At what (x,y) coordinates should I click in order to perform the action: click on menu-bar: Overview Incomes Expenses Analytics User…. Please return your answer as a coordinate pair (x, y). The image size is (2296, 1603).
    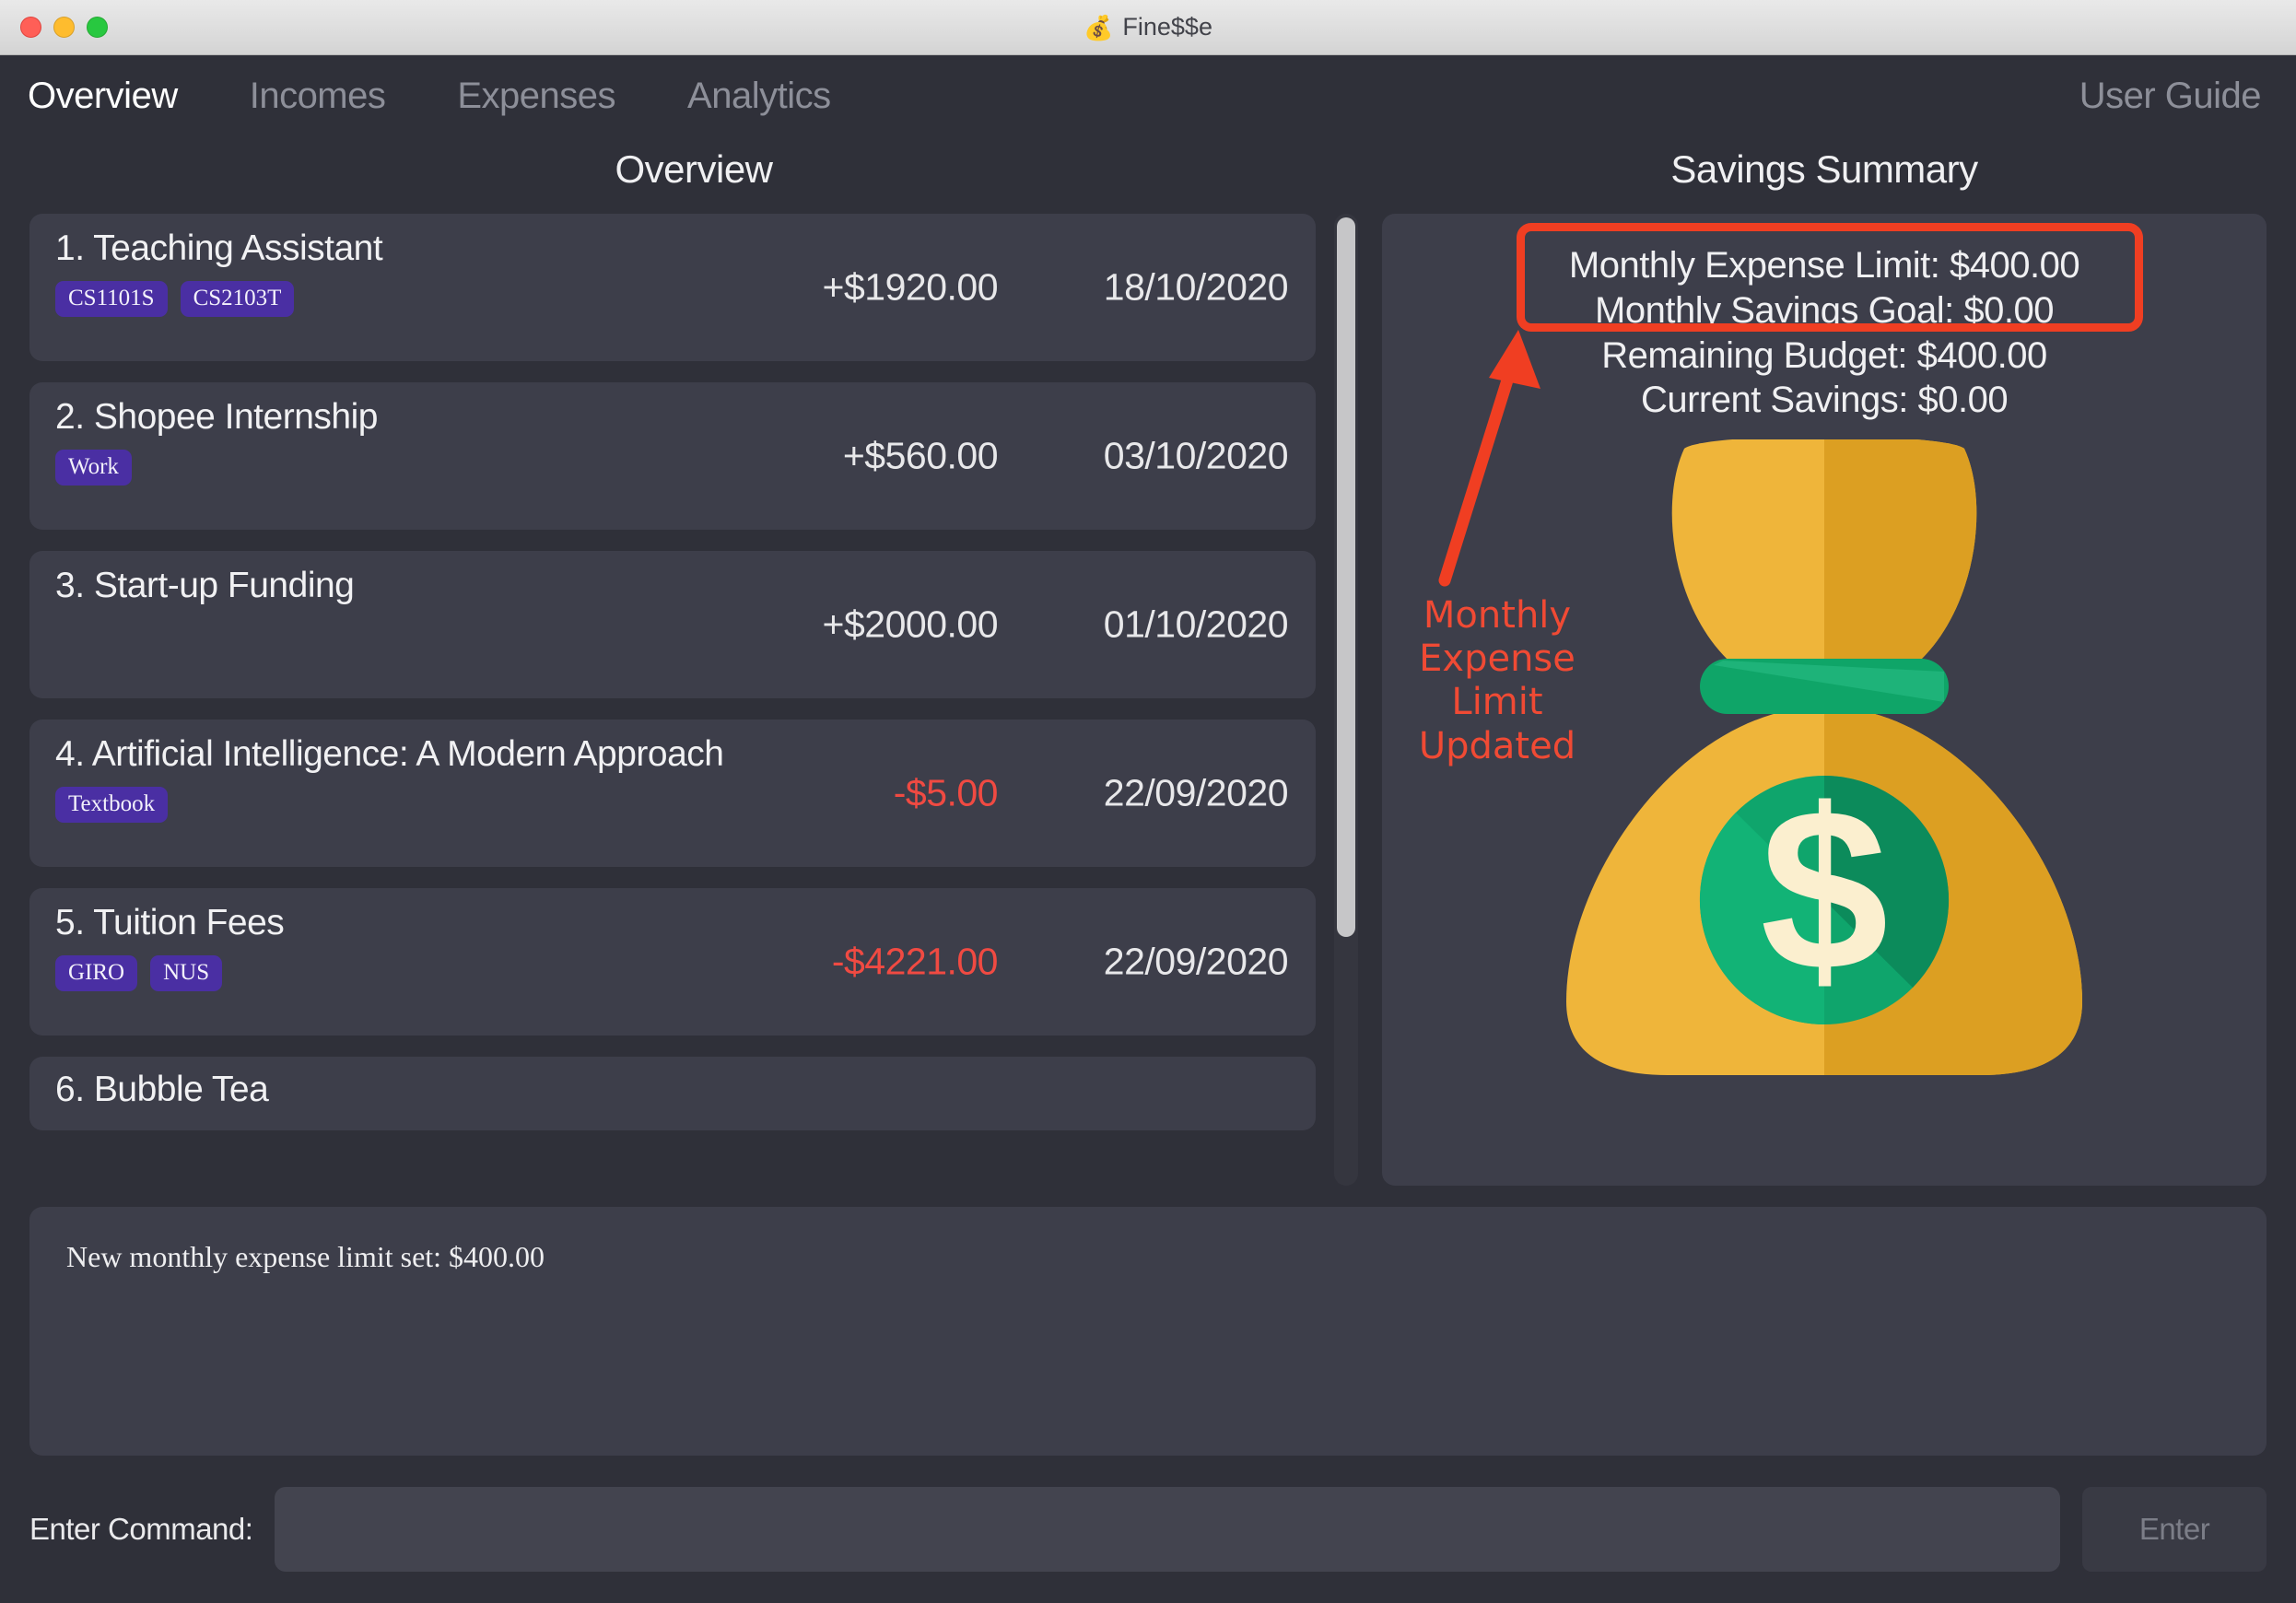
    Looking at the image, I should click on (1148, 95).